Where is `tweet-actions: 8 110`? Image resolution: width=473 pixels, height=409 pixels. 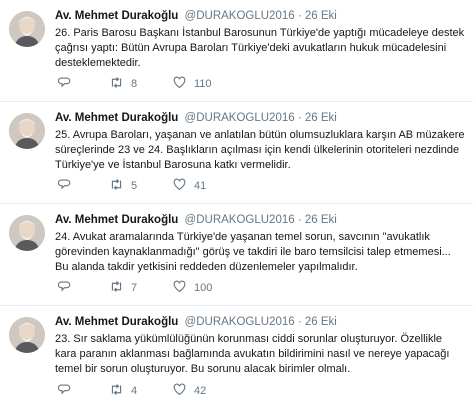 tweet-actions: 8 110 is located at coordinates (155, 84).